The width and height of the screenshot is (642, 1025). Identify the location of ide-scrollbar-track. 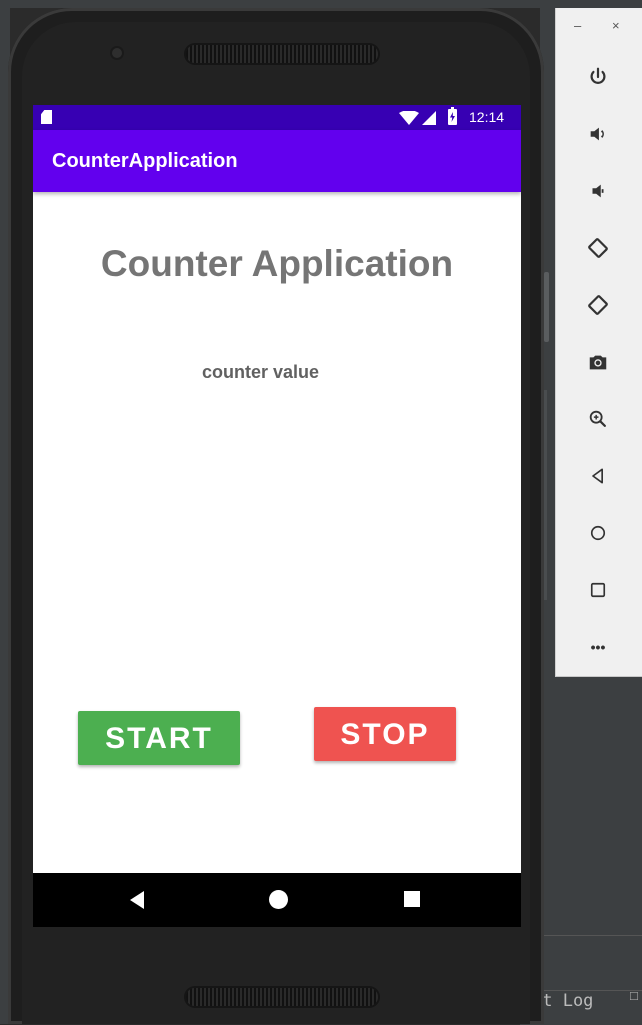
(545, 495).